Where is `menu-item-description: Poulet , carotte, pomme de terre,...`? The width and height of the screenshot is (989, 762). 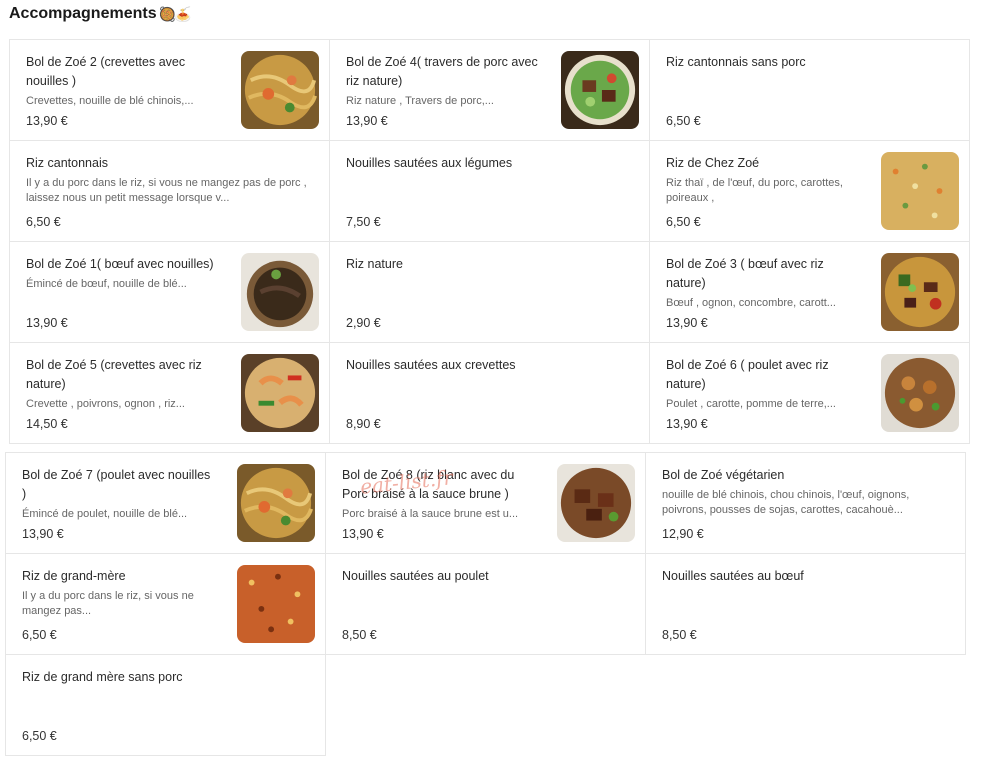 menu-item-description: Poulet , carotte, pomme de terre,... is located at coordinates (751, 404).